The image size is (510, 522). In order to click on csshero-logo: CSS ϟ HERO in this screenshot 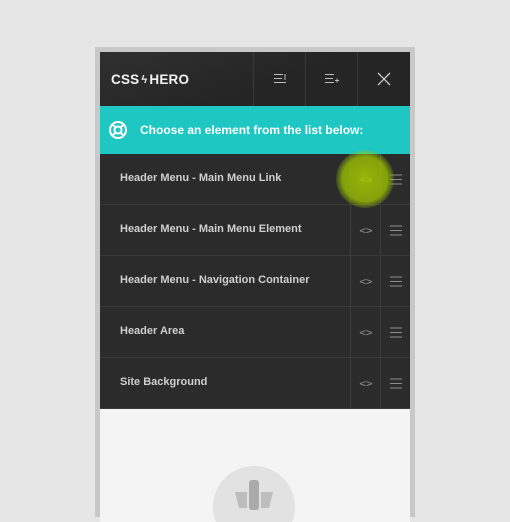, I will do `click(150, 79)`.